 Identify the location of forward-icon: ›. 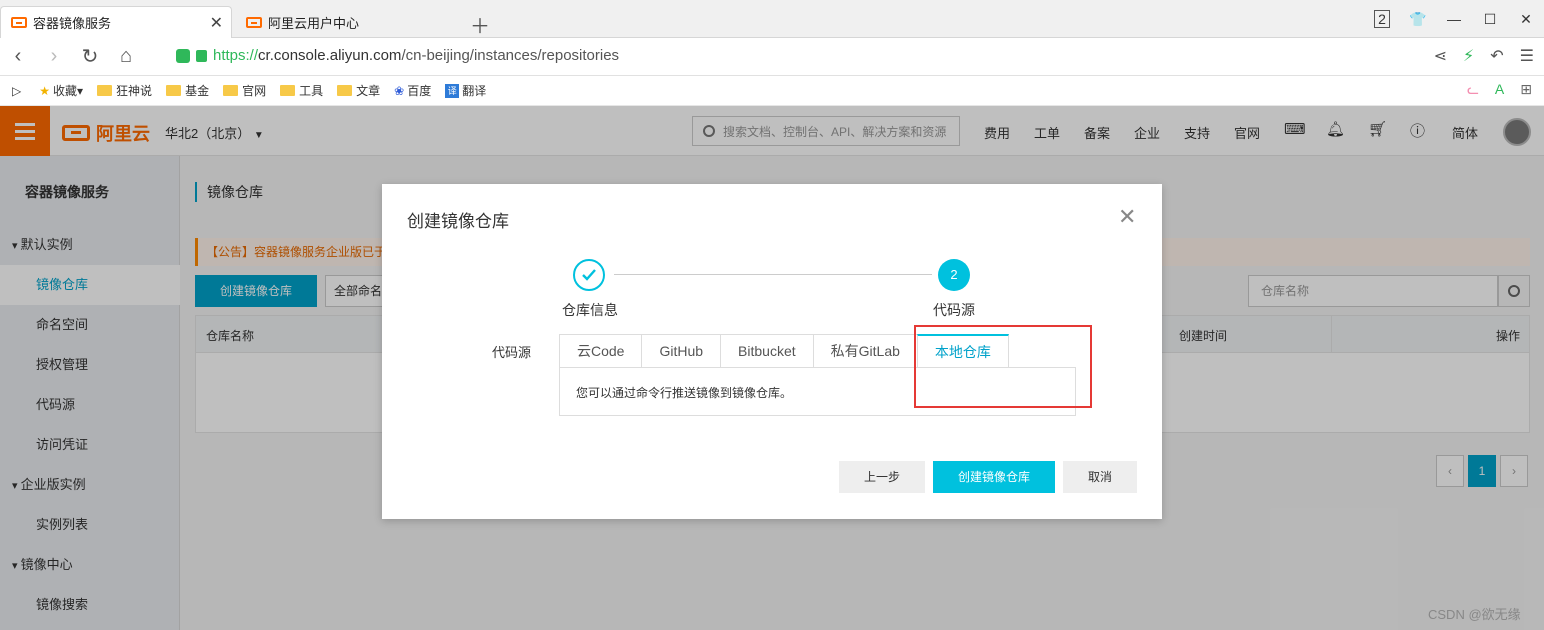
(54, 56).